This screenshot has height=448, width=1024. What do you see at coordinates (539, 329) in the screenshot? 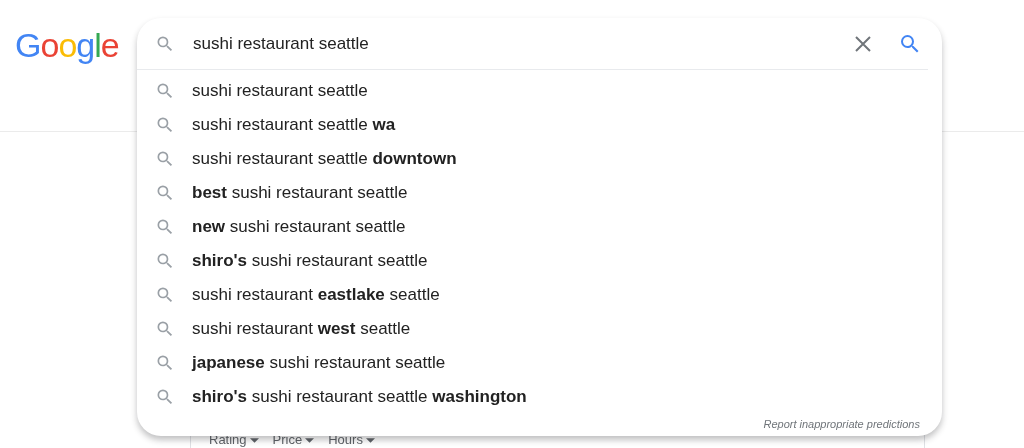
I see `suggestion-item: sushi restaurant west seattle` at bounding box center [539, 329].